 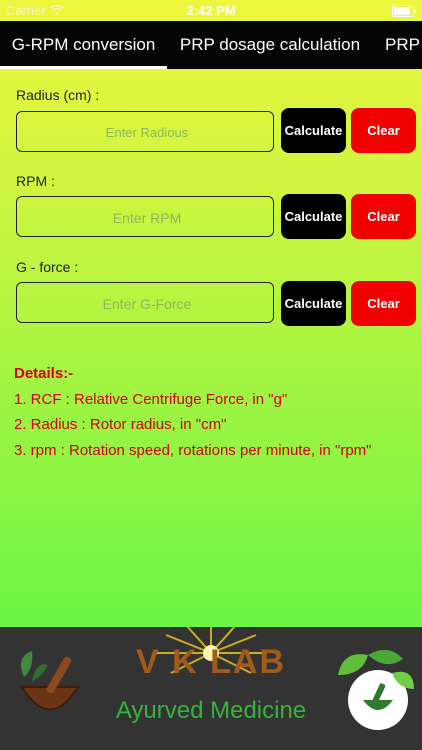 I want to click on radius-field, so click(x=146, y=132).